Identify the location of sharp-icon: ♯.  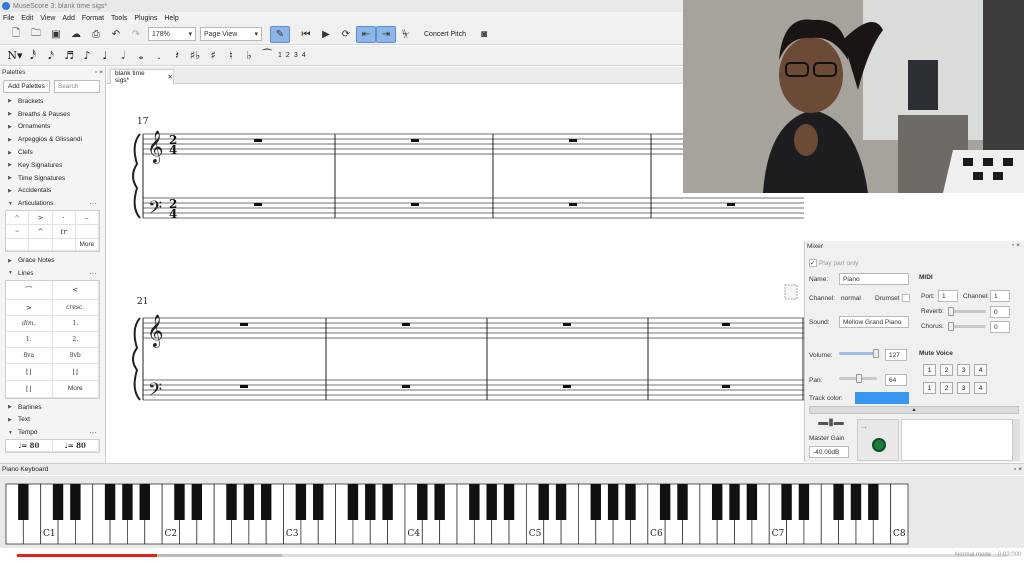
(213, 56).